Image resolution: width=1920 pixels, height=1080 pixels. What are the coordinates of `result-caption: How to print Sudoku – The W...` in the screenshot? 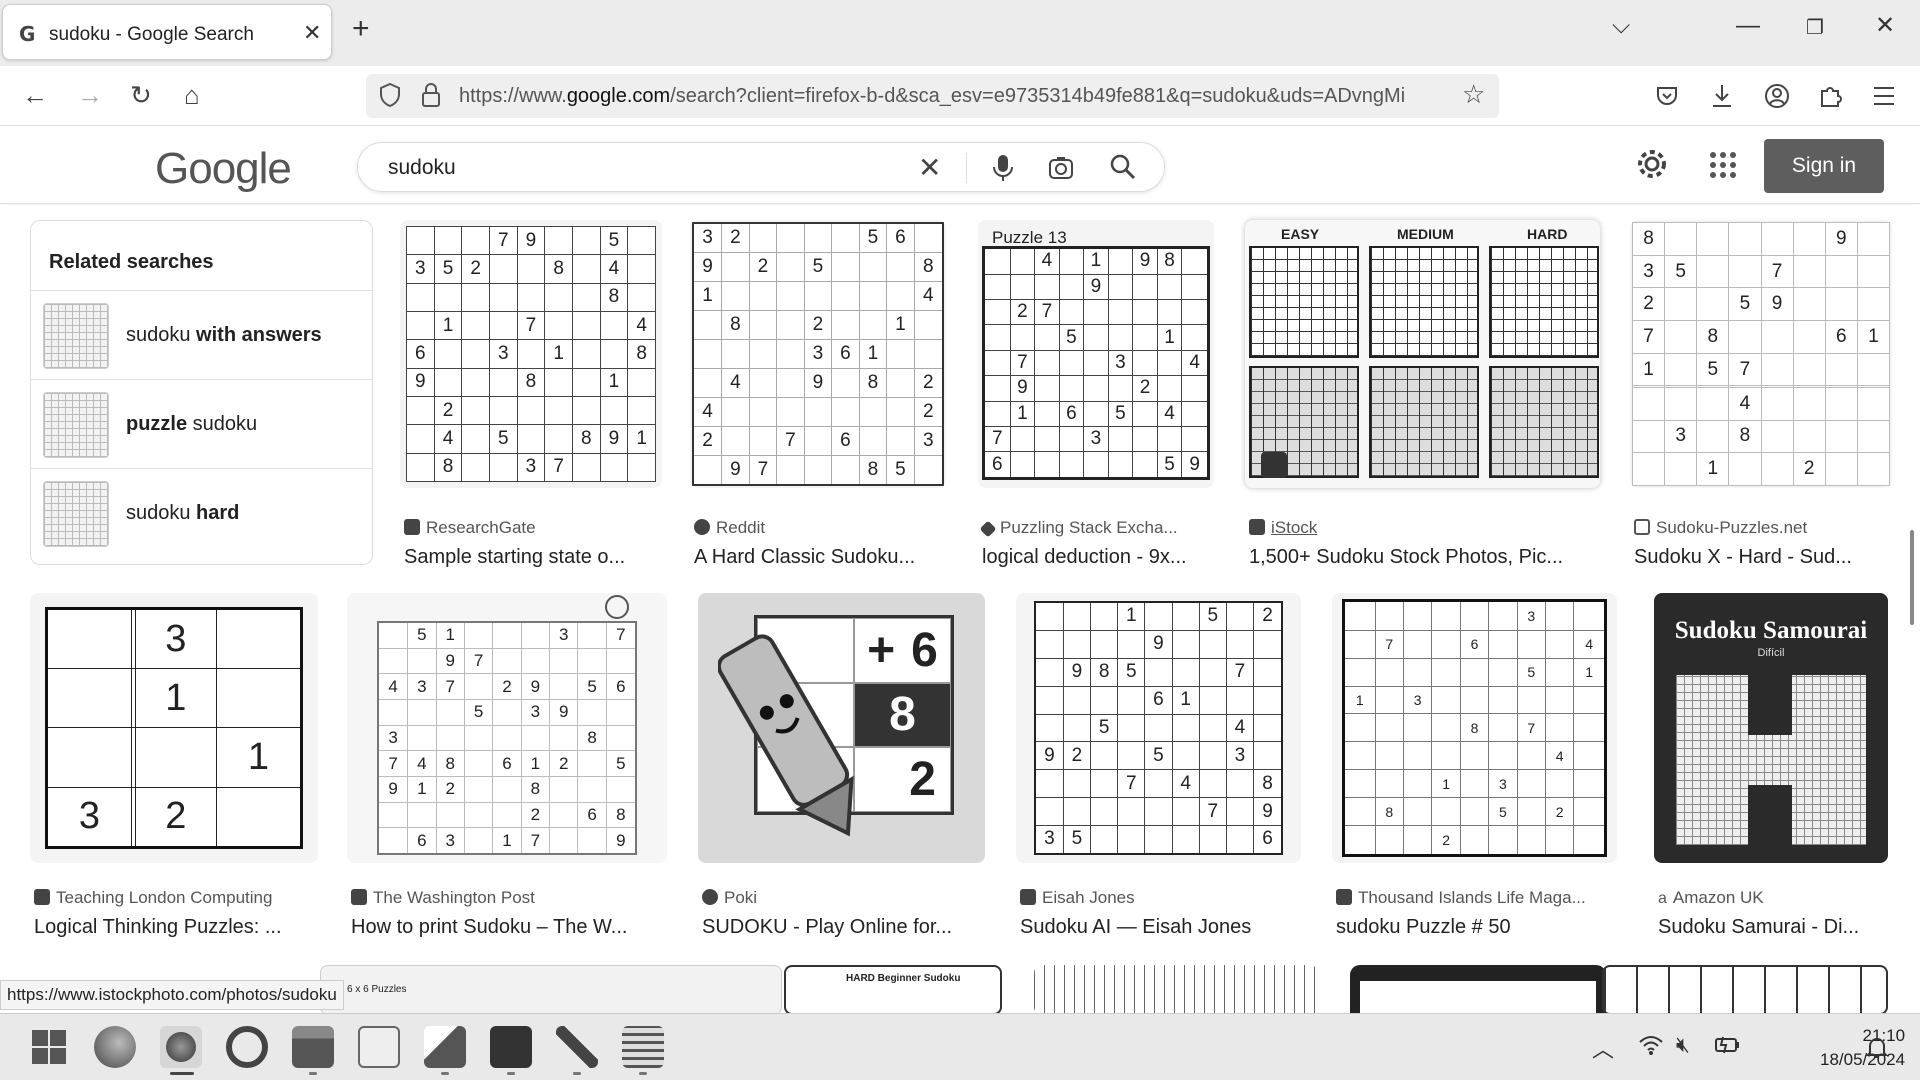 It's located at (510, 927).